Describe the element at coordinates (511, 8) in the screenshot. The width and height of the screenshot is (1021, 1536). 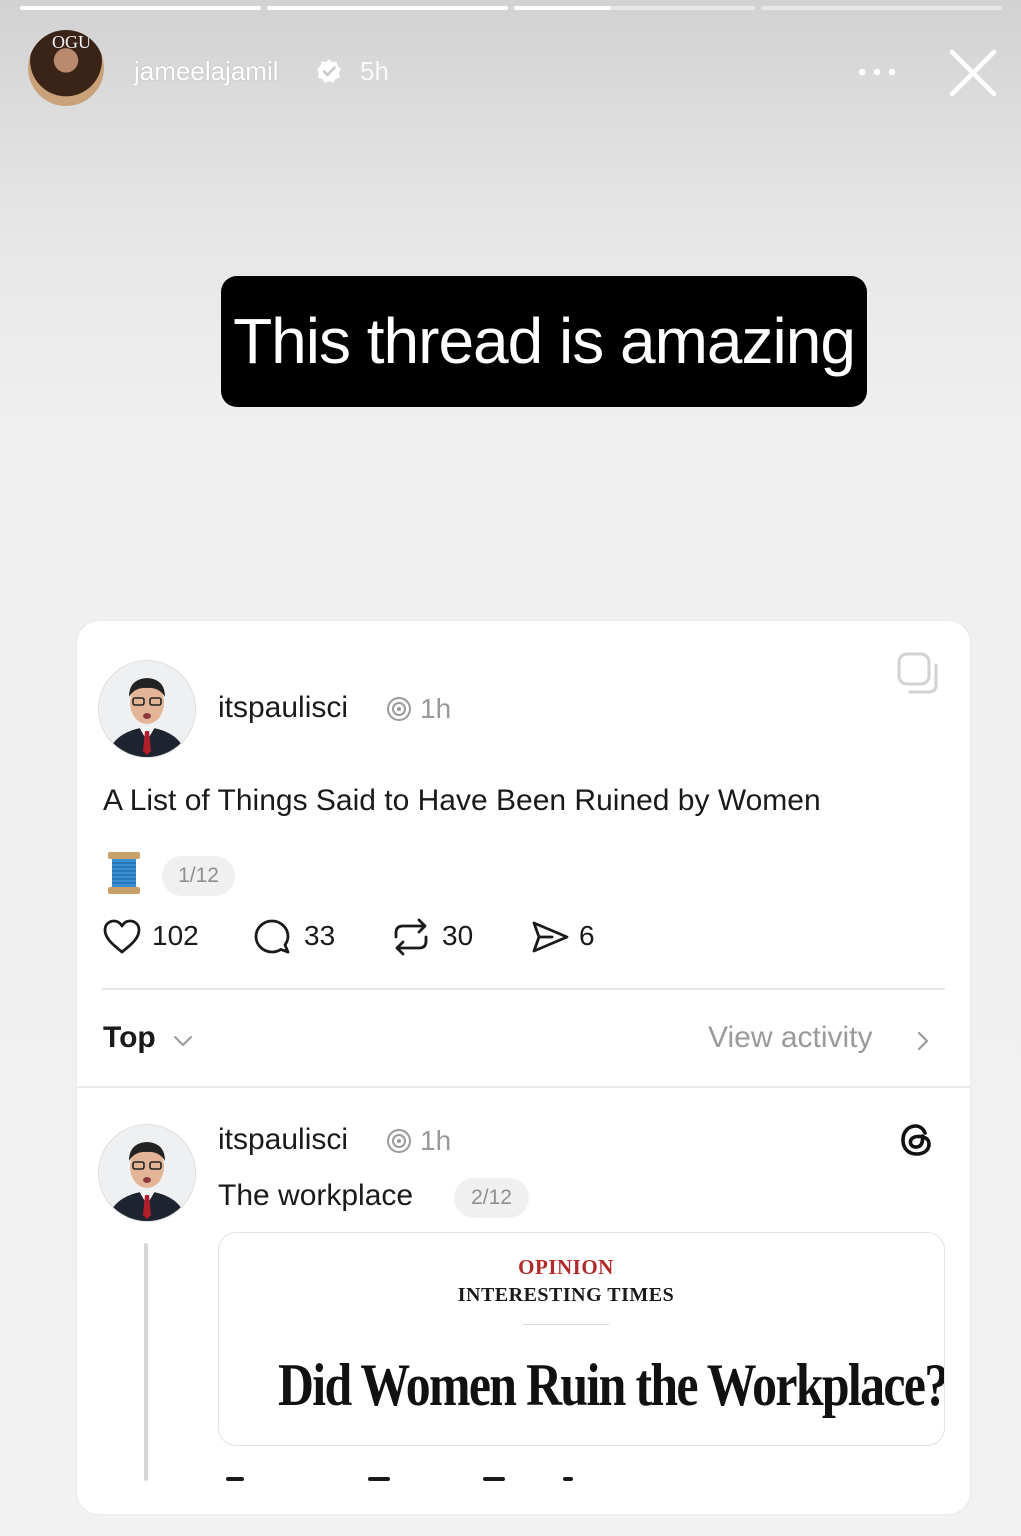
I see `story-progress-bars` at that location.